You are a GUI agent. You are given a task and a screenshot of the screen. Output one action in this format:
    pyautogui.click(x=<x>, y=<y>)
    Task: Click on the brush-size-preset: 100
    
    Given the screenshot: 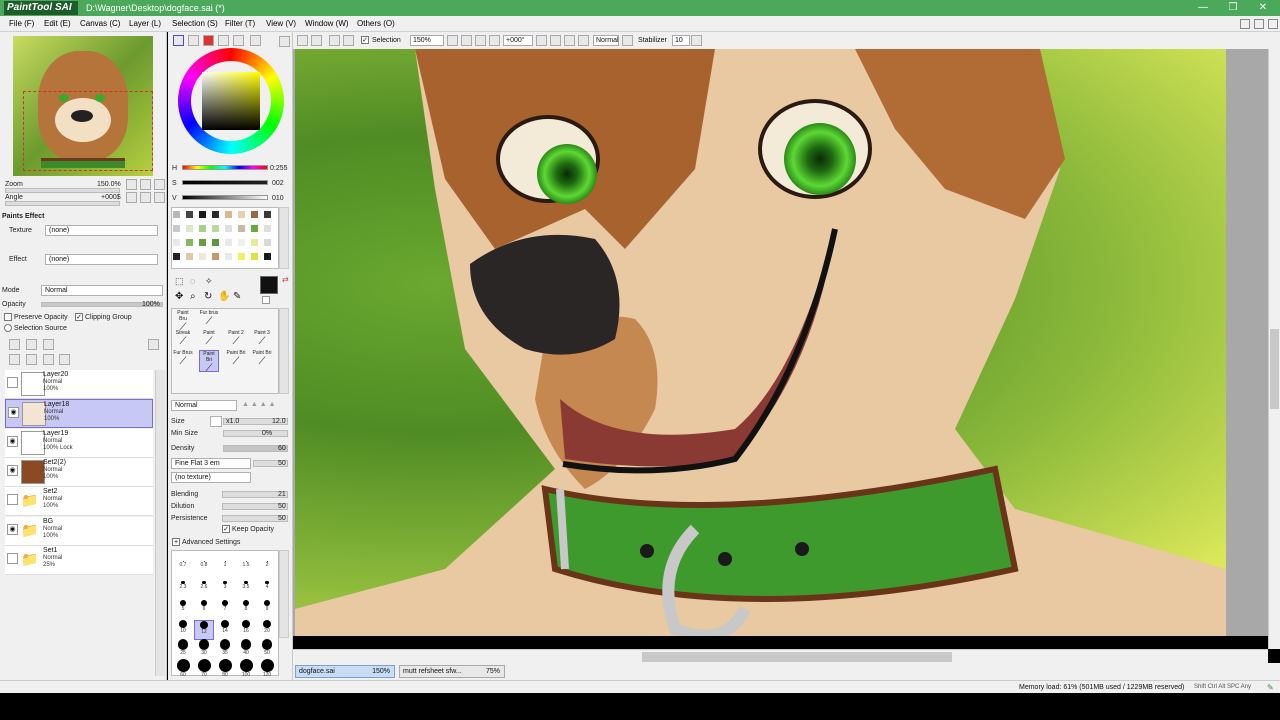 What is the action you would take?
    pyautogui.click(x=246, y=668)
    